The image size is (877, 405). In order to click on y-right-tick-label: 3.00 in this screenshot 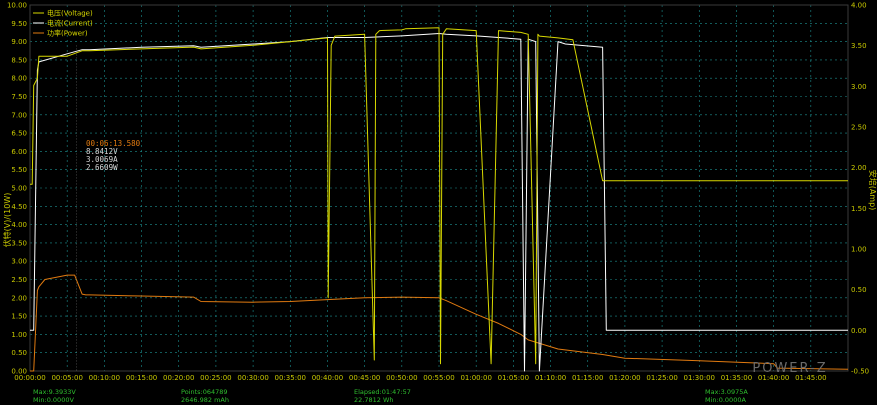, I will do `click(859, 87)`.